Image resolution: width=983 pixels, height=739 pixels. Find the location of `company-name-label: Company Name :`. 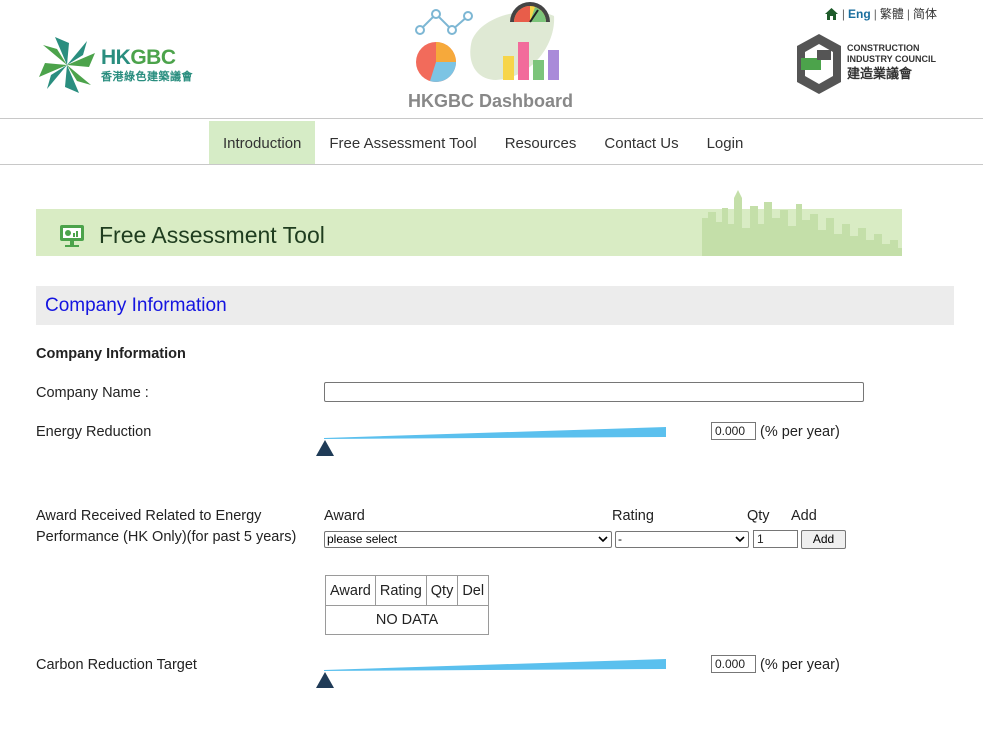

company-name-label: Company Name : is located at coordinates (92, 393).